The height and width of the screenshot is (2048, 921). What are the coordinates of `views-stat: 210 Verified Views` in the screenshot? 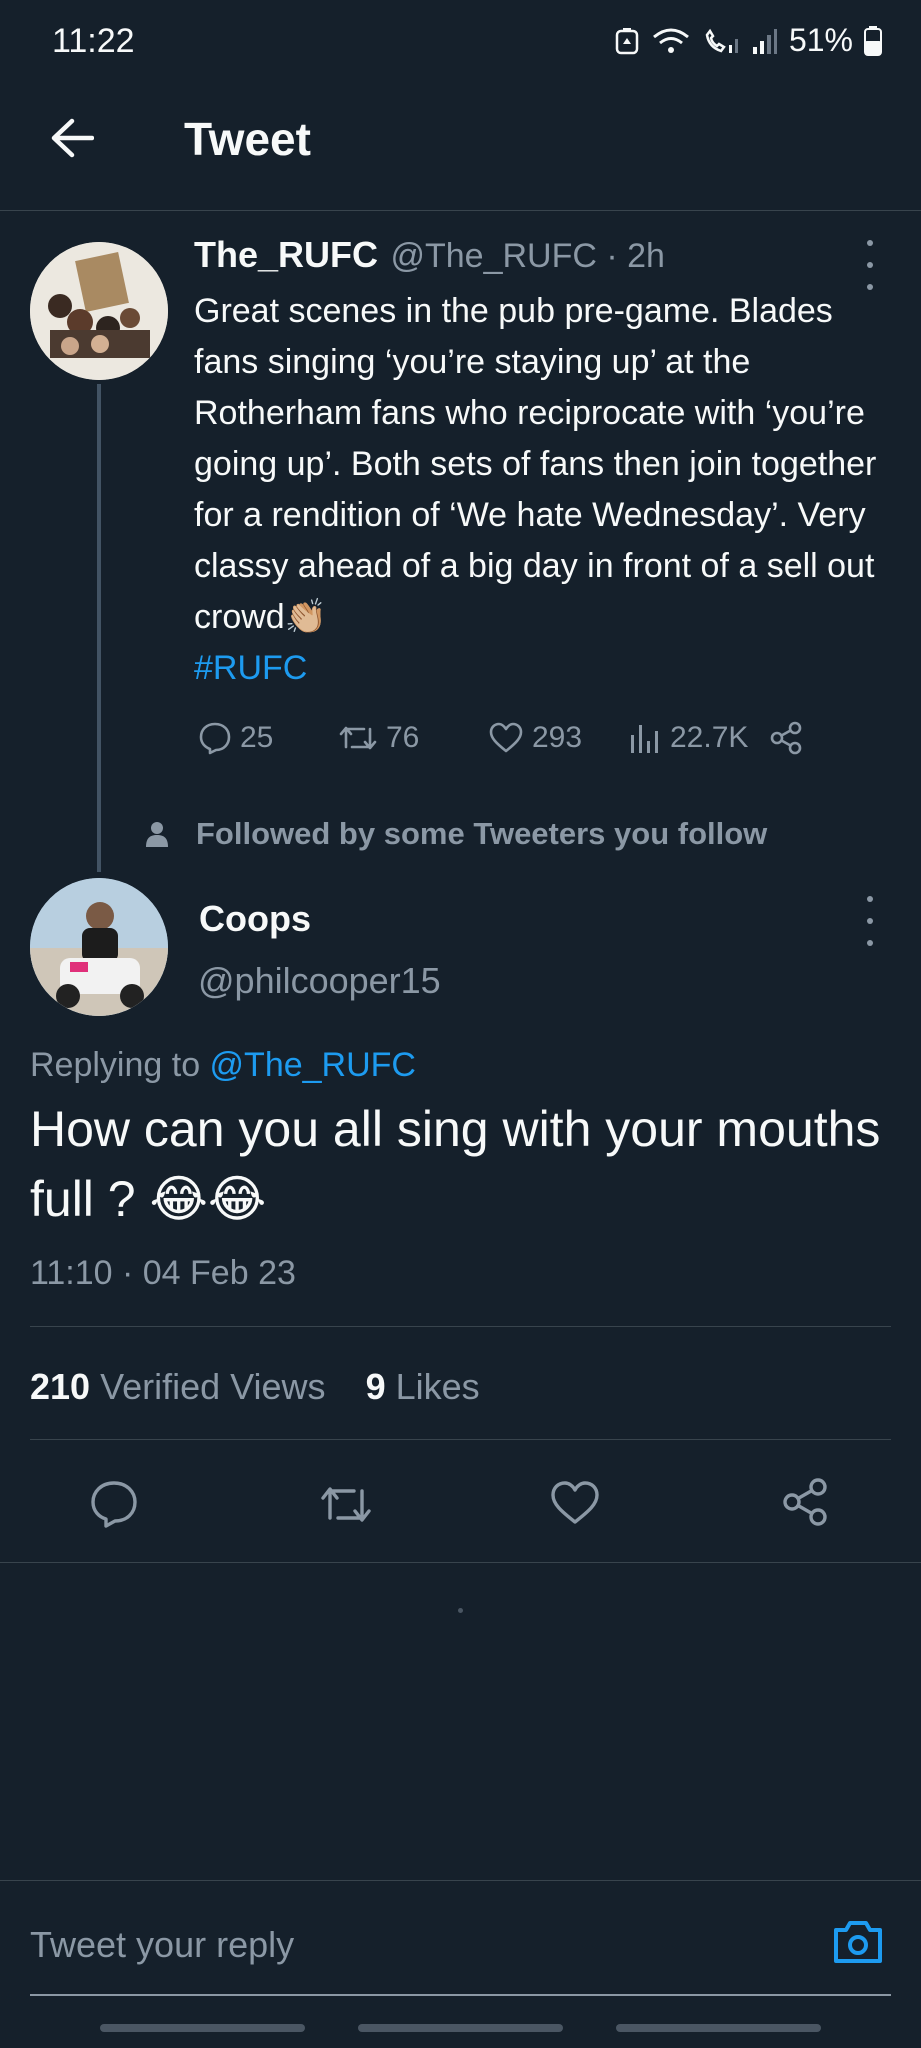 It's located at (178, 1386).